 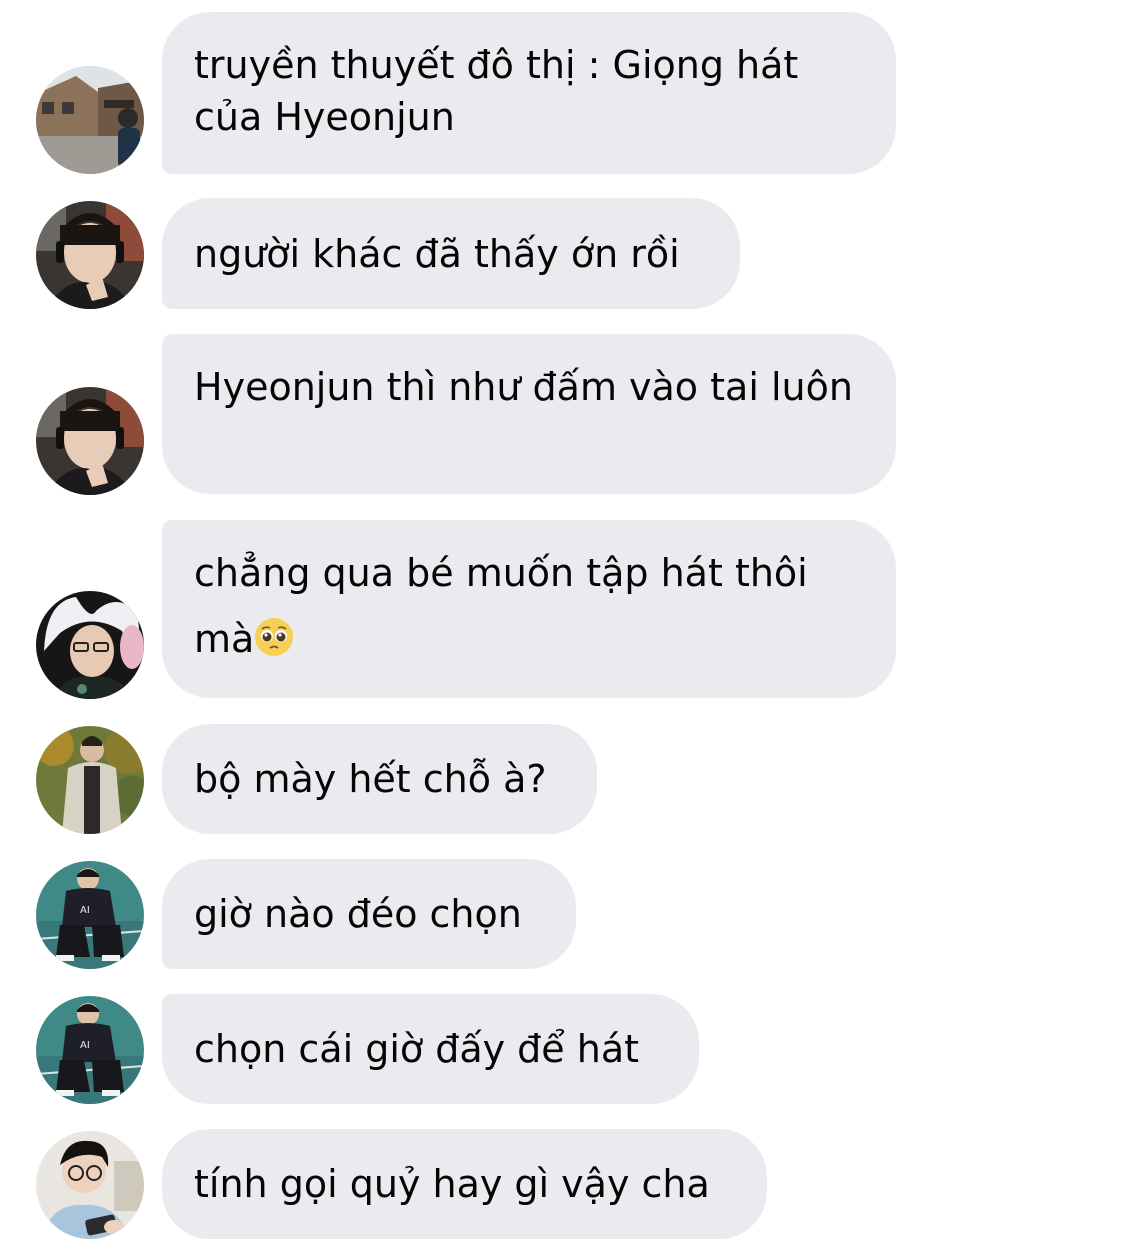 I want to click on message-bubble: chẳng qua bé muốn tập hát thôi mà, so click(x=529, y=609).